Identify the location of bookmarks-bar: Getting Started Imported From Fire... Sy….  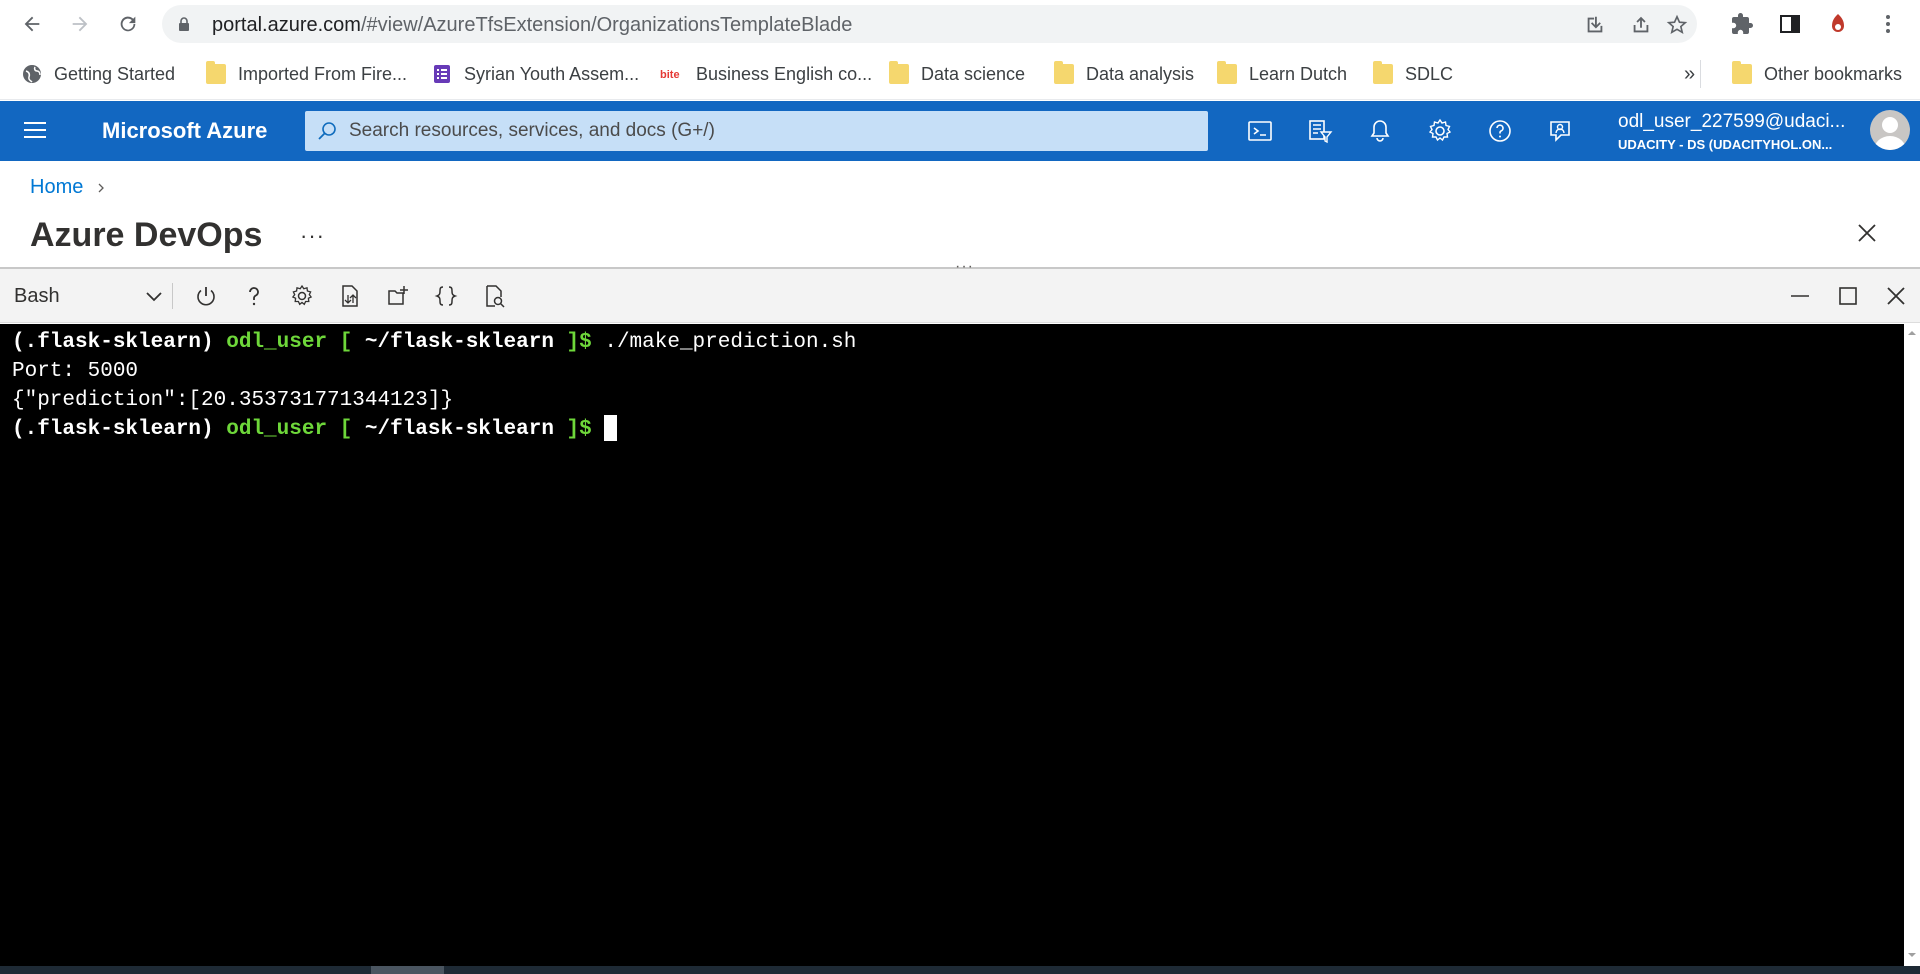
(960, 74).